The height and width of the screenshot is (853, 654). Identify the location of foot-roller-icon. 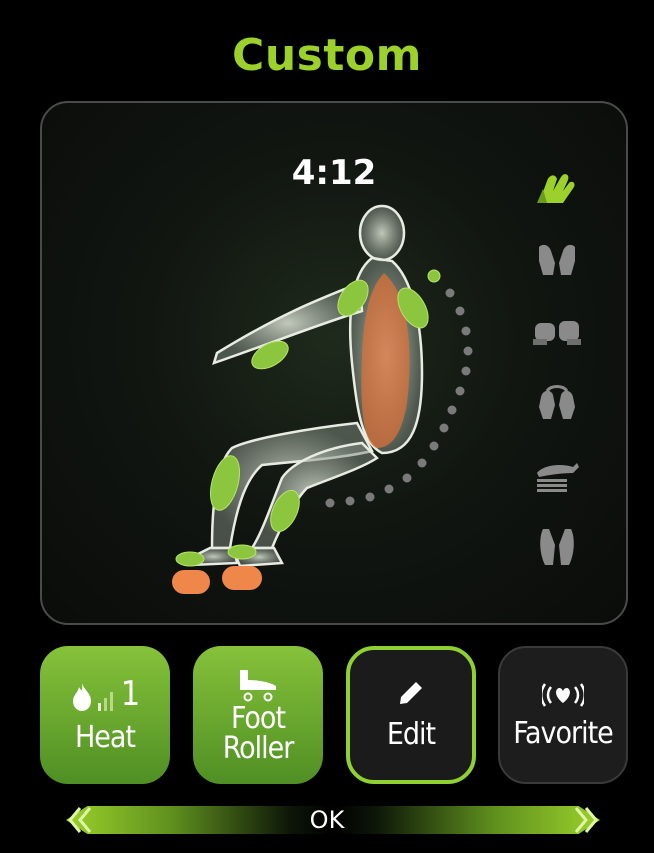
(258, 686).